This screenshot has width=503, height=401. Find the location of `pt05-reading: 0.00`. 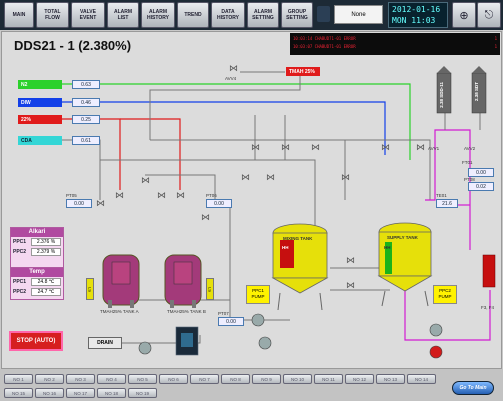

pt05-reading: 0.00 is located at coordinates (79, 203).